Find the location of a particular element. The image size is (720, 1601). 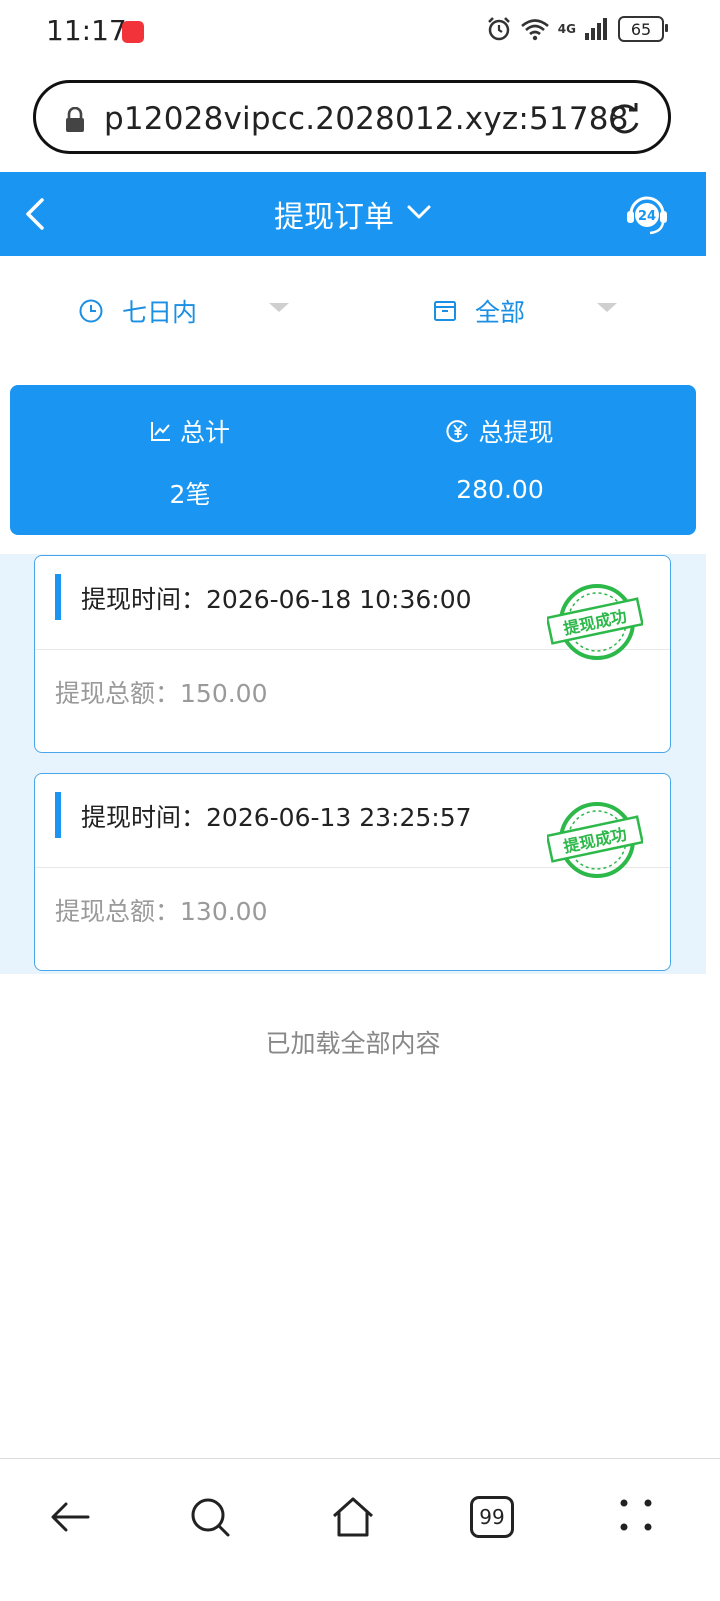

order-time: 提现时间：2026-06-18 10:36:00 is located at coordinates (276, 599).